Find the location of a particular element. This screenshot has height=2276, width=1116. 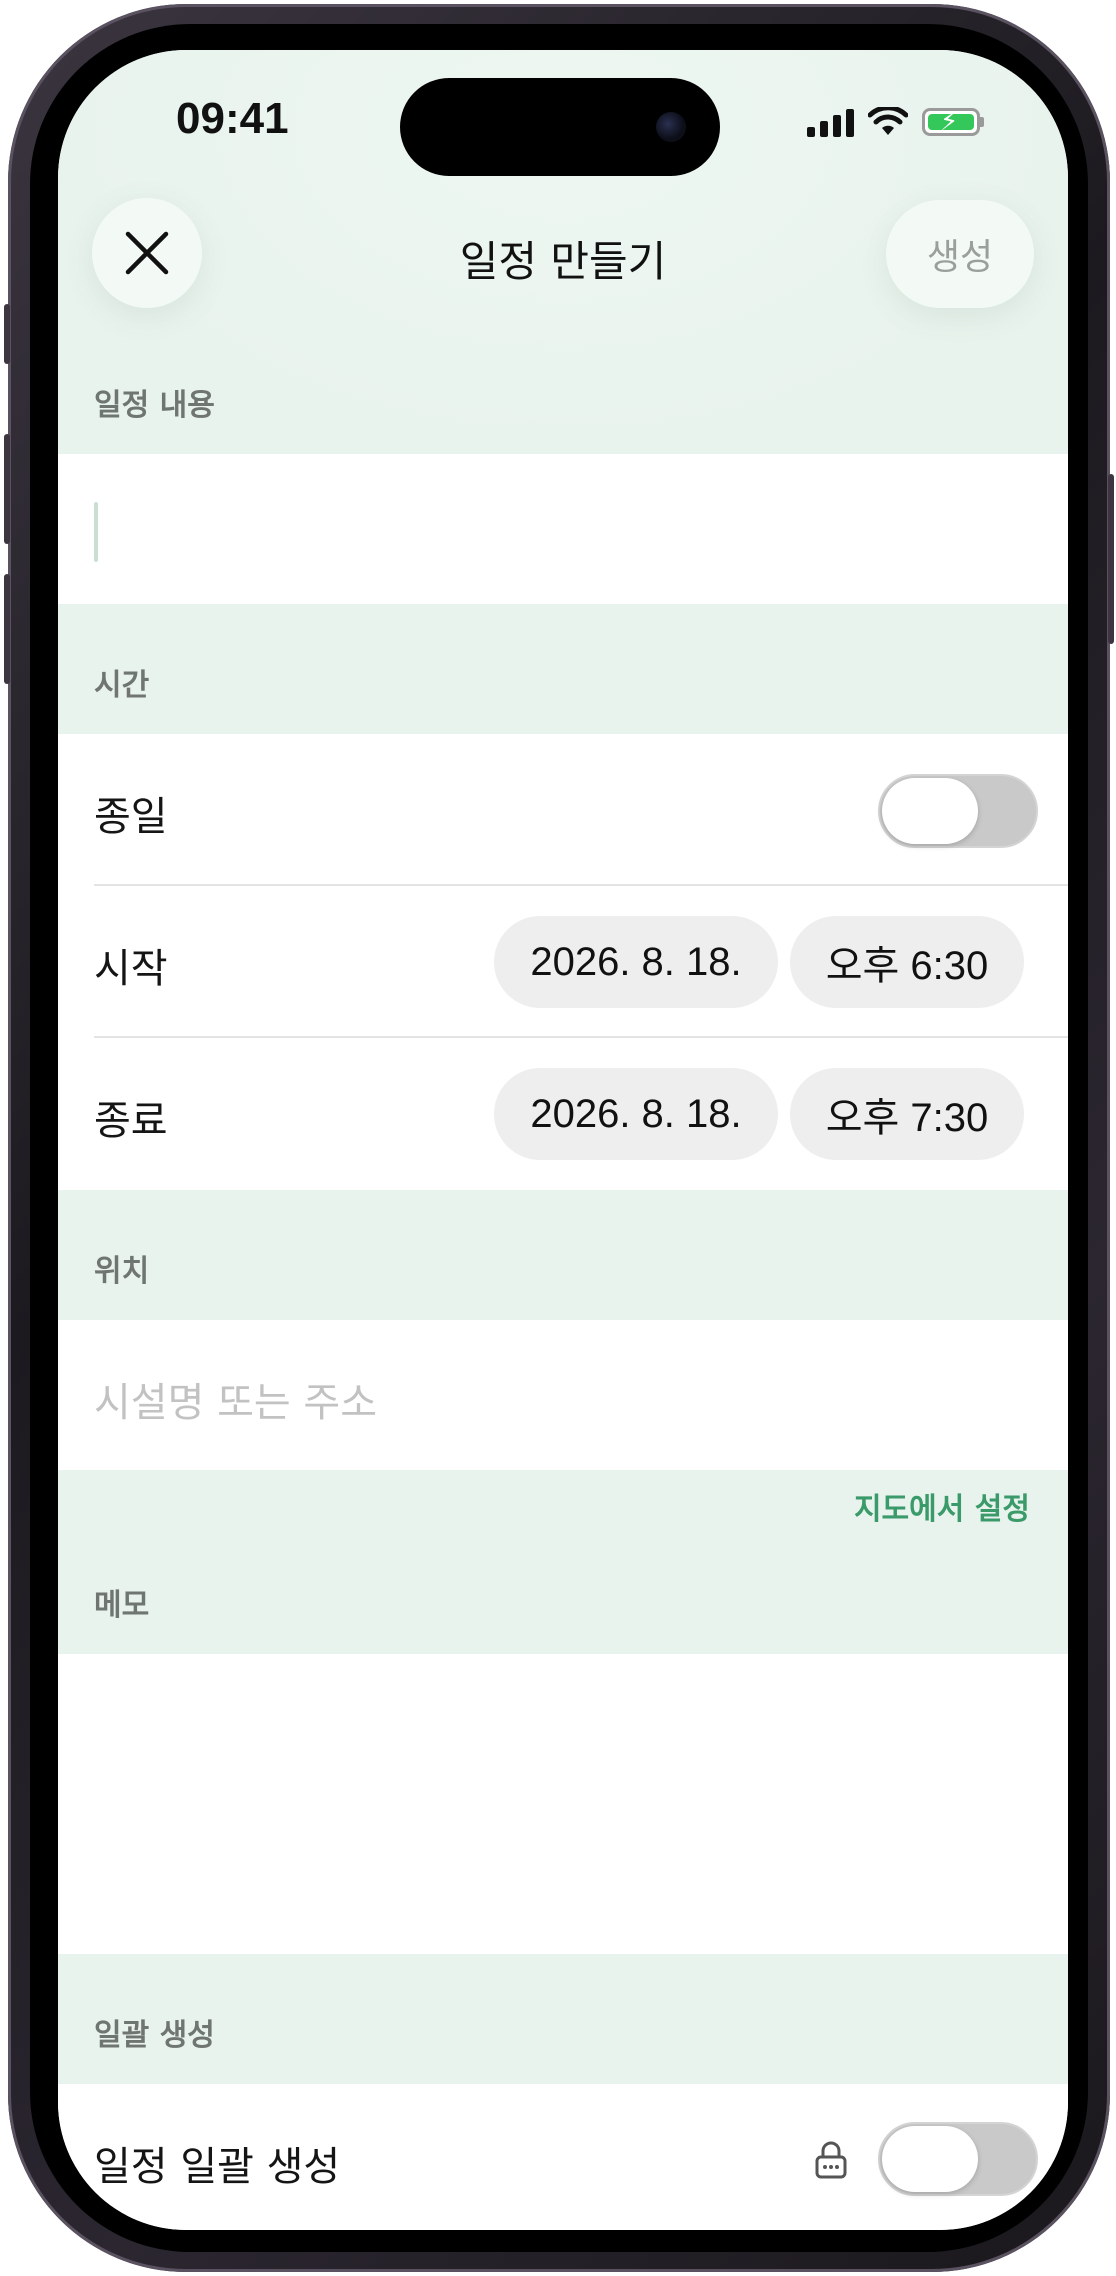

volume-up-button is located at coordinates (7, 489).